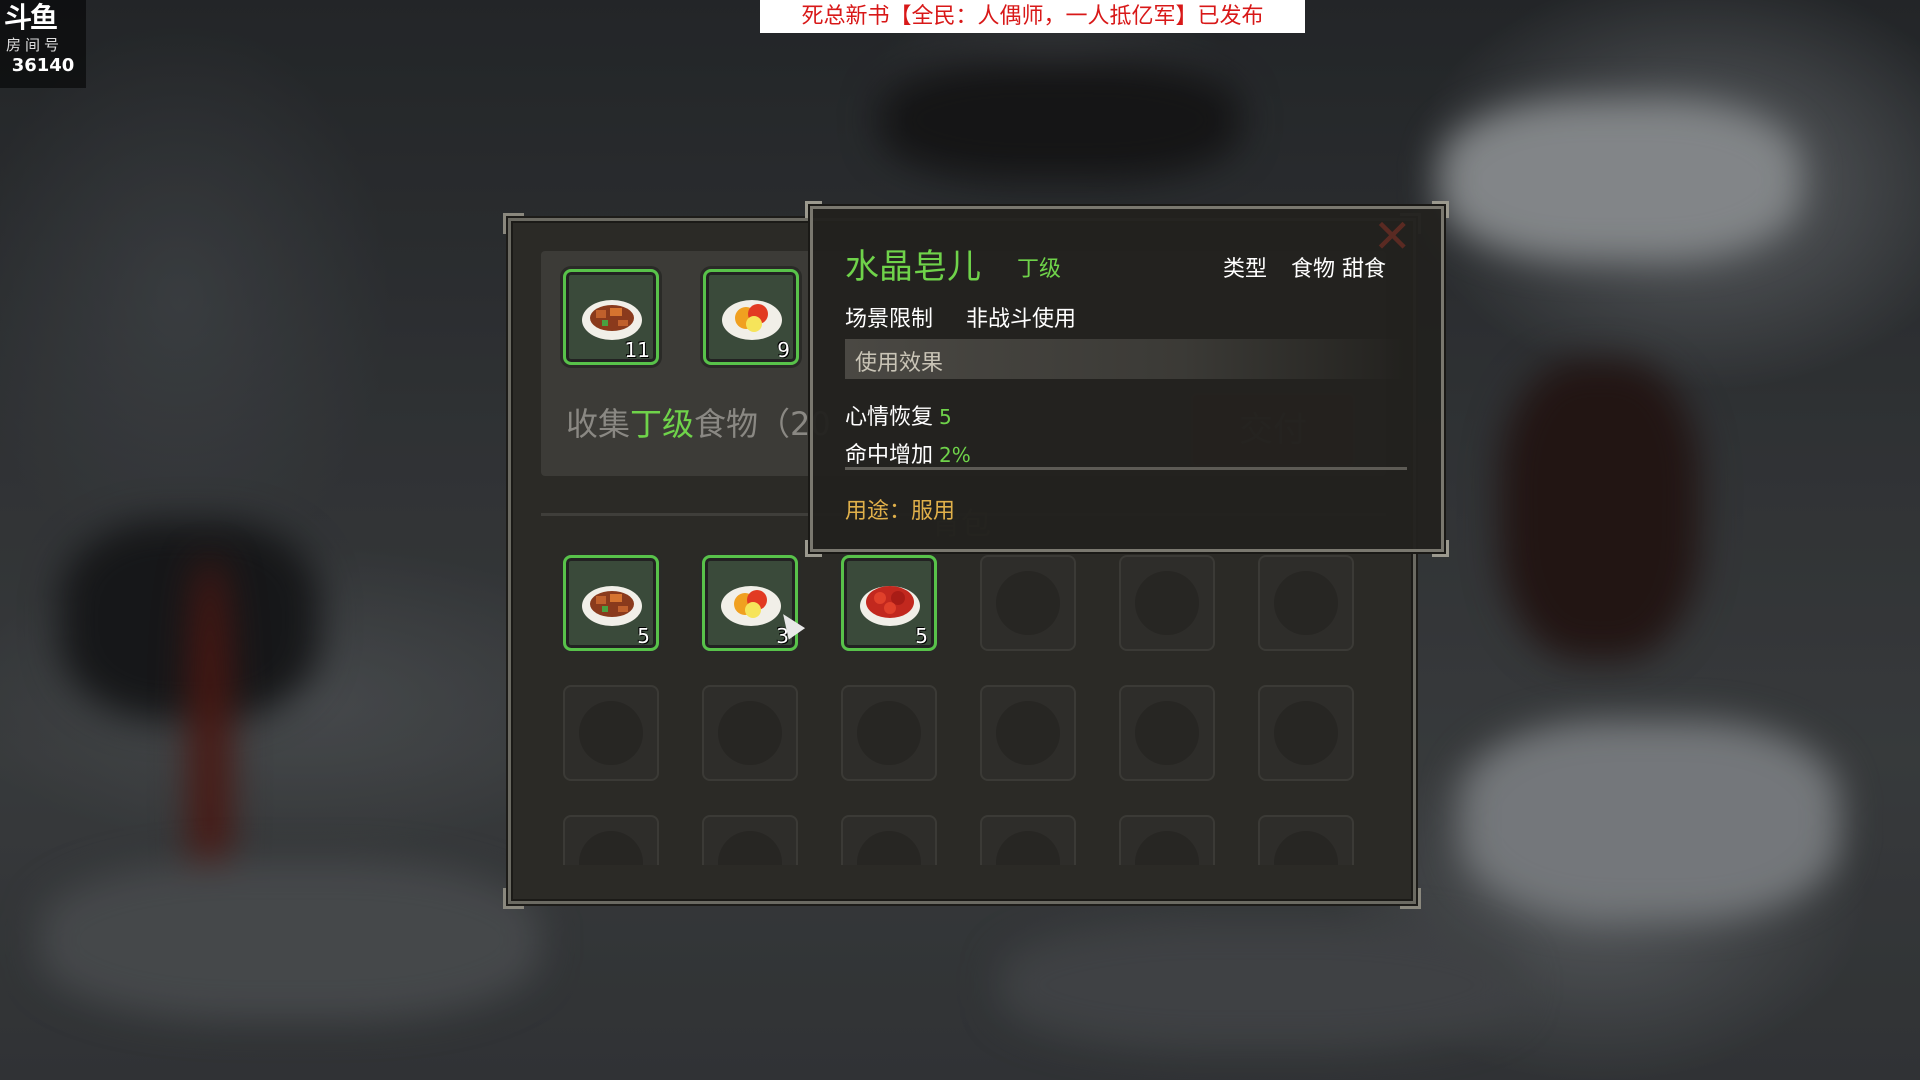 This screenshot has height=1080, width=1920. I want to click on item-name: 水晶皂儿, so click(913, 267).